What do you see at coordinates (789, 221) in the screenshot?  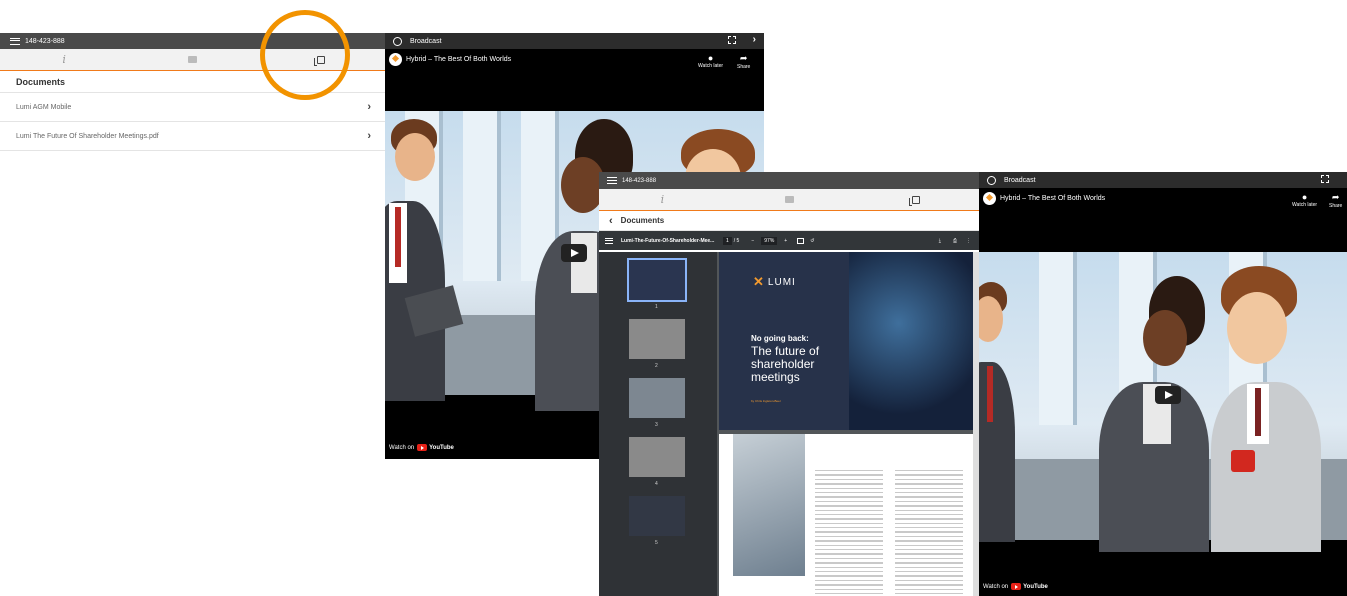 I see `back-header: ‹ Documents` at bounding box center [789, 221].